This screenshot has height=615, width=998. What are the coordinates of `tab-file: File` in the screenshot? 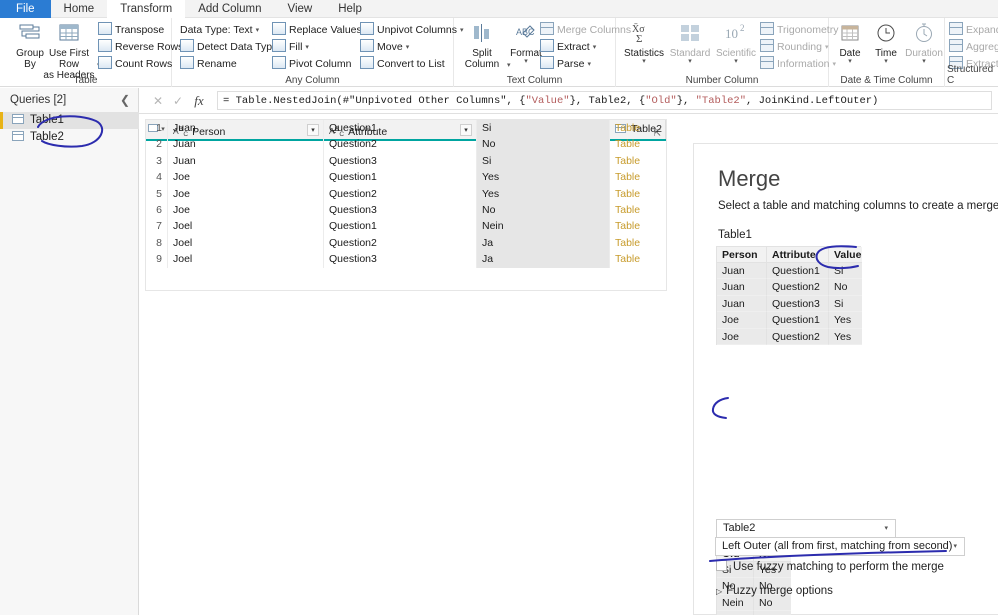 It's located at (25, 9).